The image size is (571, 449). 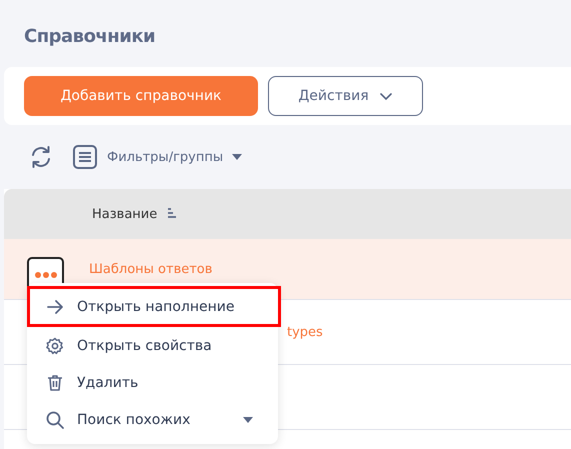 I want to click on search-icon, so click(x=55, y=420).